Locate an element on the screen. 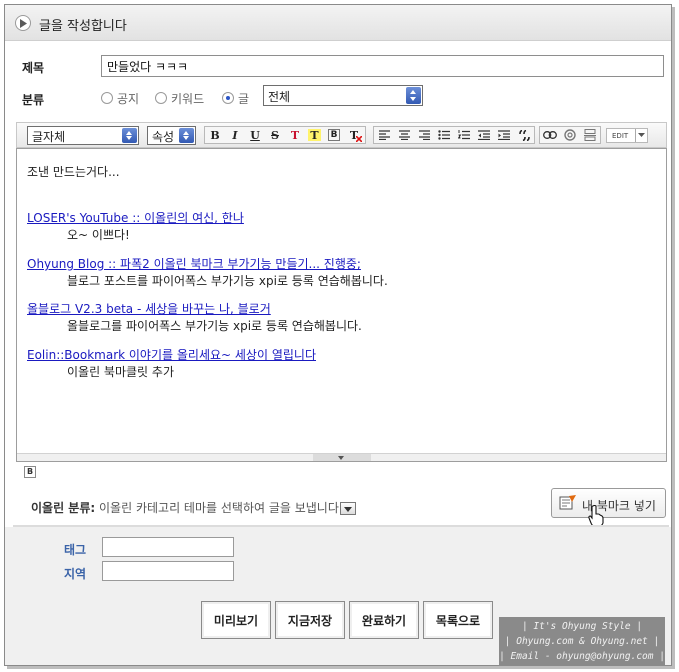  eolin-category: 이올린 분류: 이올린 카테고리 테마를 선택하여 글을 보냅니다 is located at coordinates (193, 507).